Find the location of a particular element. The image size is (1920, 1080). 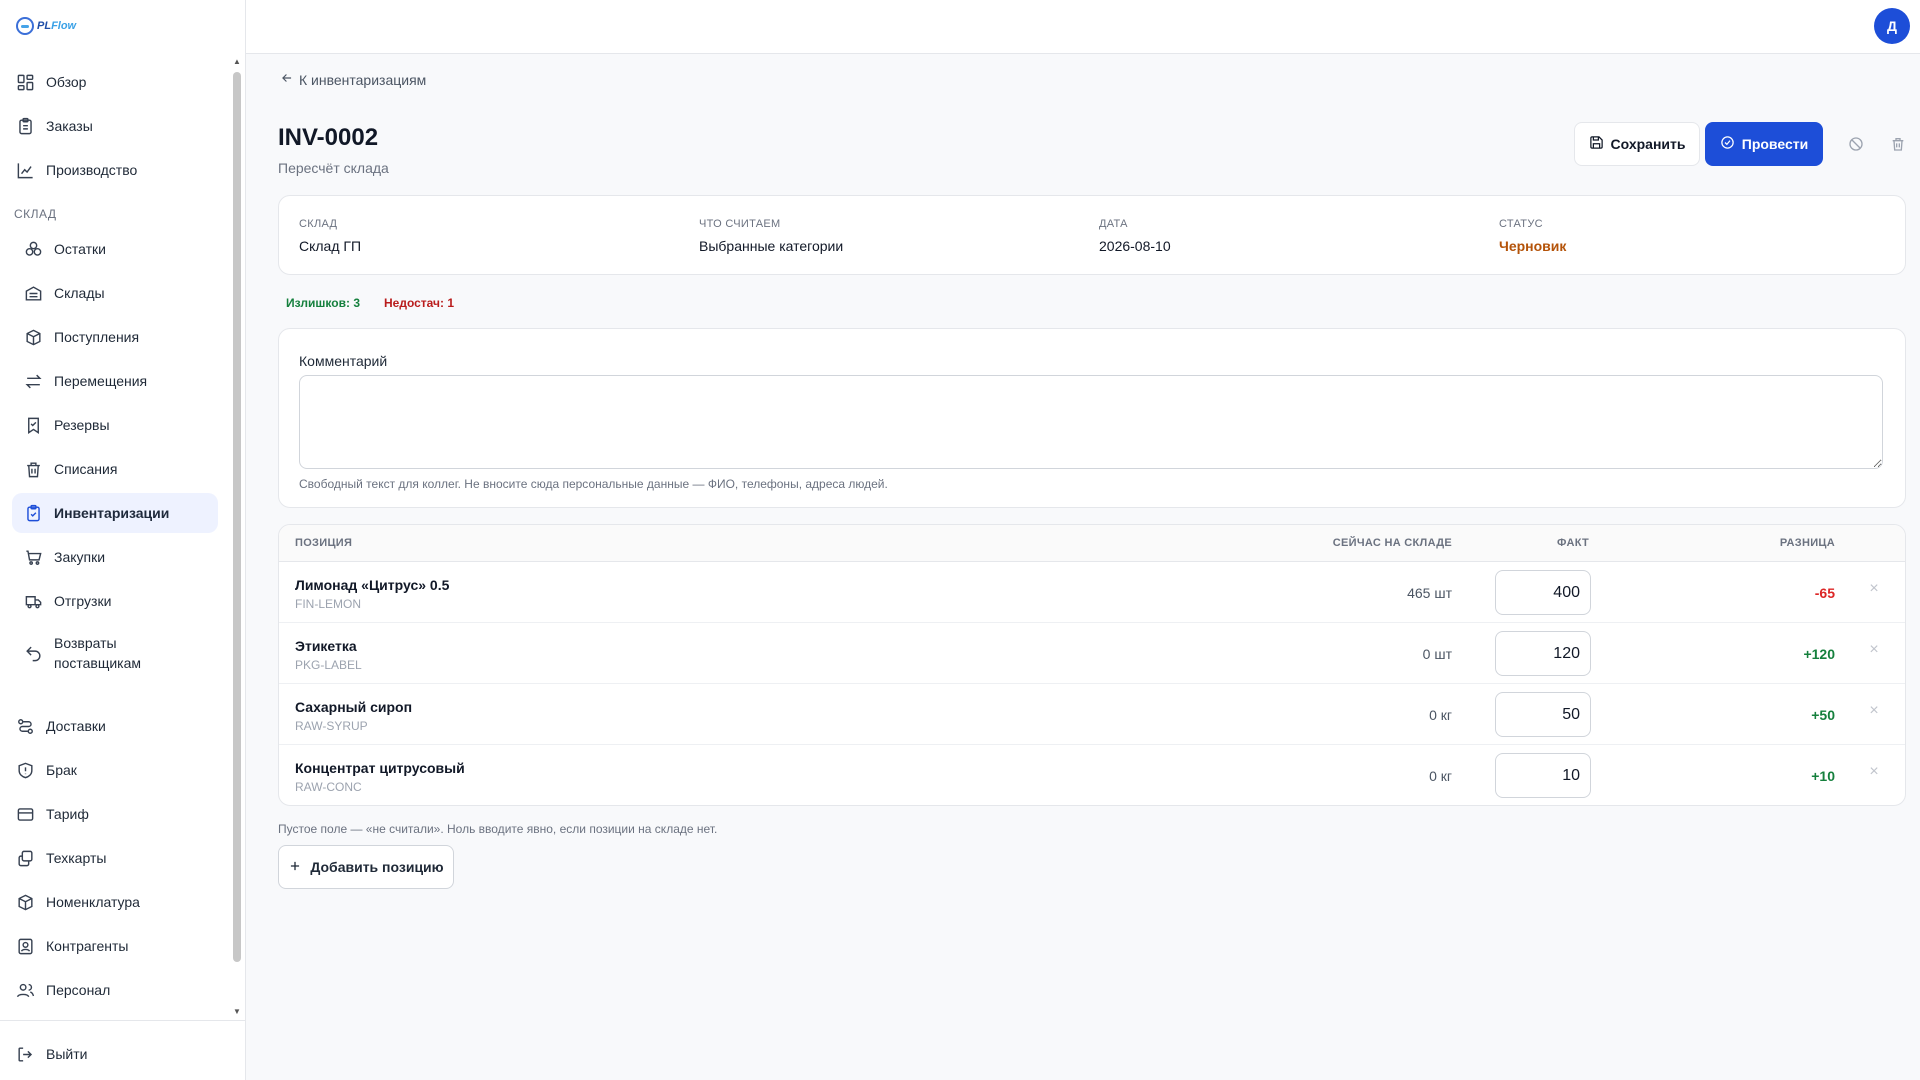

scroll-down-icon: ▼ is located at coordinates (237, 1012).